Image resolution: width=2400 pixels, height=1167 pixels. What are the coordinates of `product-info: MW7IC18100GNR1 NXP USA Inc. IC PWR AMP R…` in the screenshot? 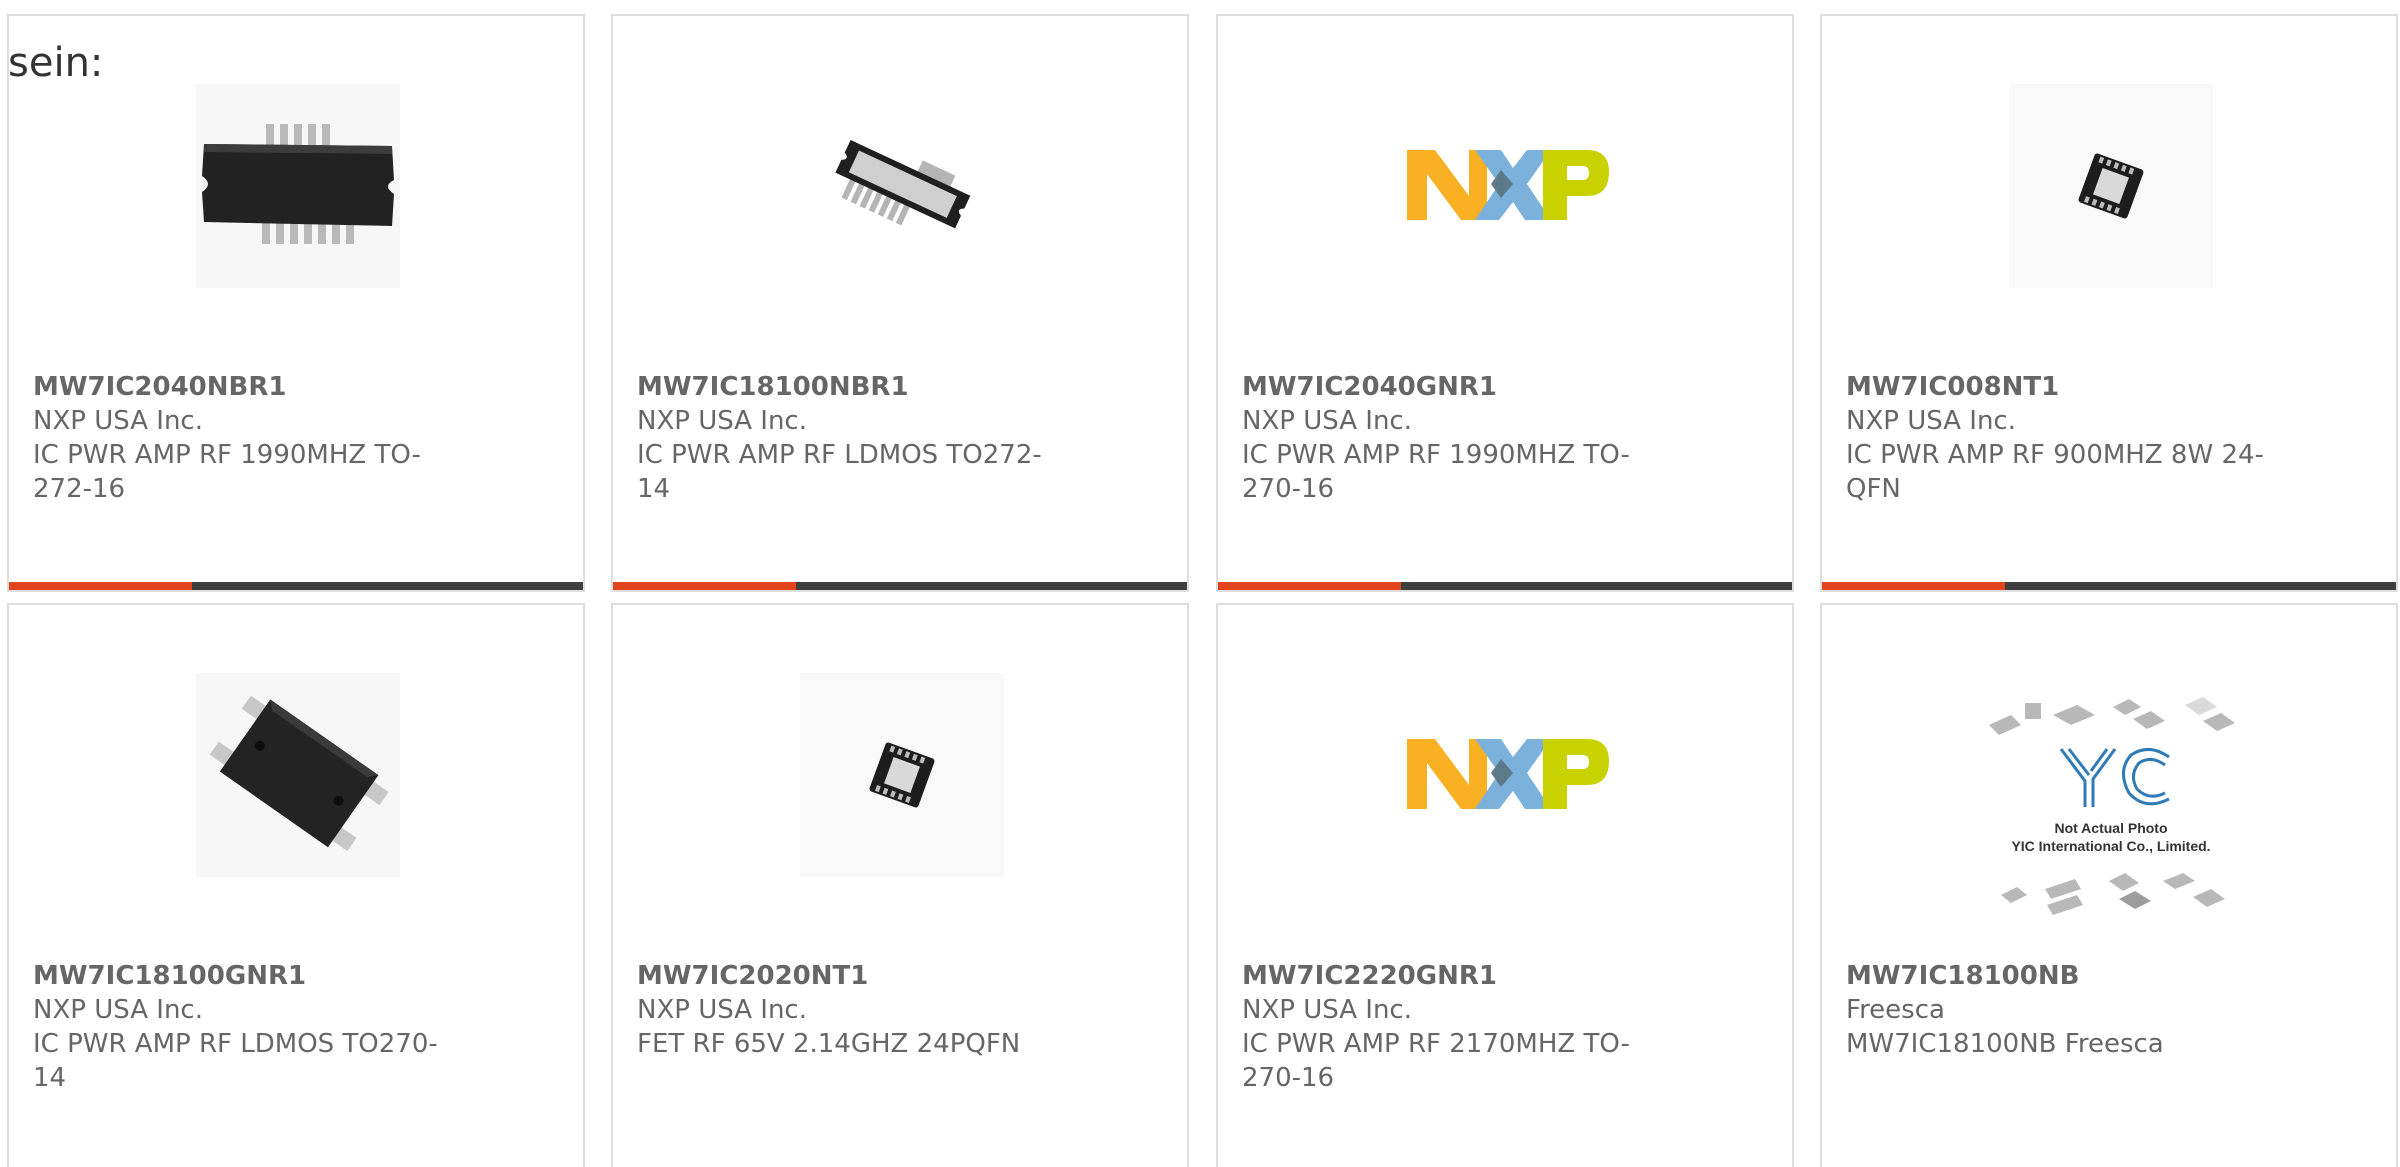 It's located at (243, 1027).